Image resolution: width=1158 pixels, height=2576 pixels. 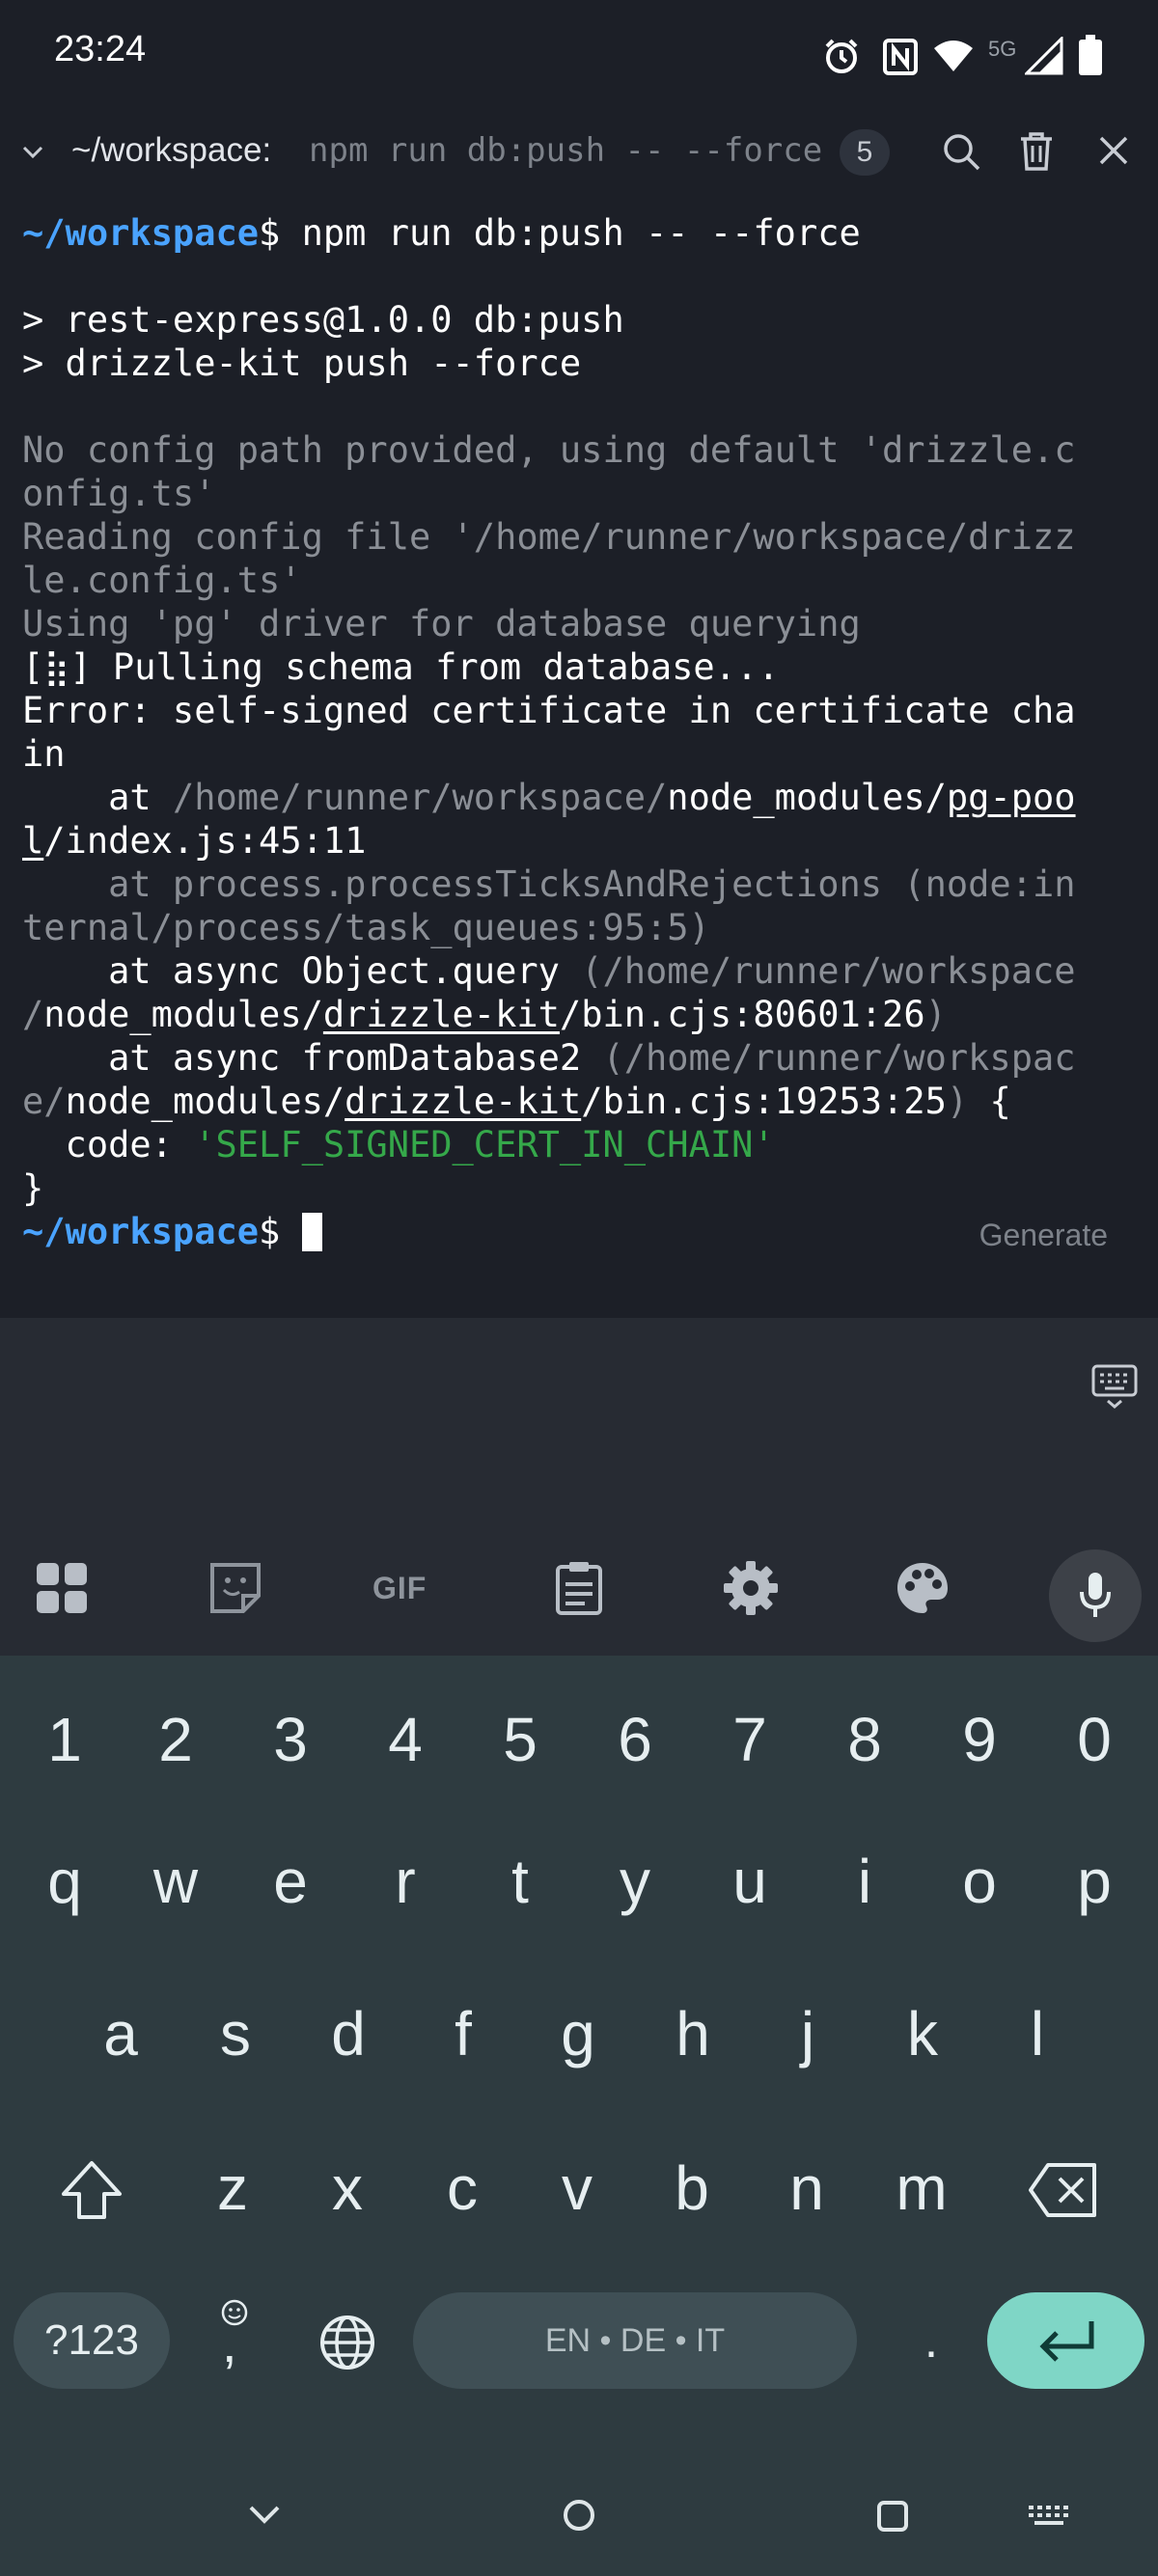 What do you see at coordinates (865, 1740) in the screenshot?
I see `key: 8` at bounding box center [865, 1740].